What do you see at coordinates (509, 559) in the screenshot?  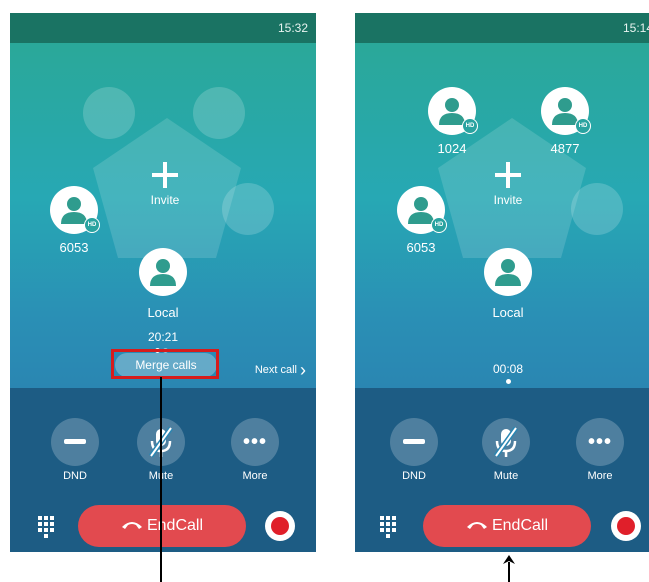 I see `arrow-up-icon` at bounding box center [509, 559].